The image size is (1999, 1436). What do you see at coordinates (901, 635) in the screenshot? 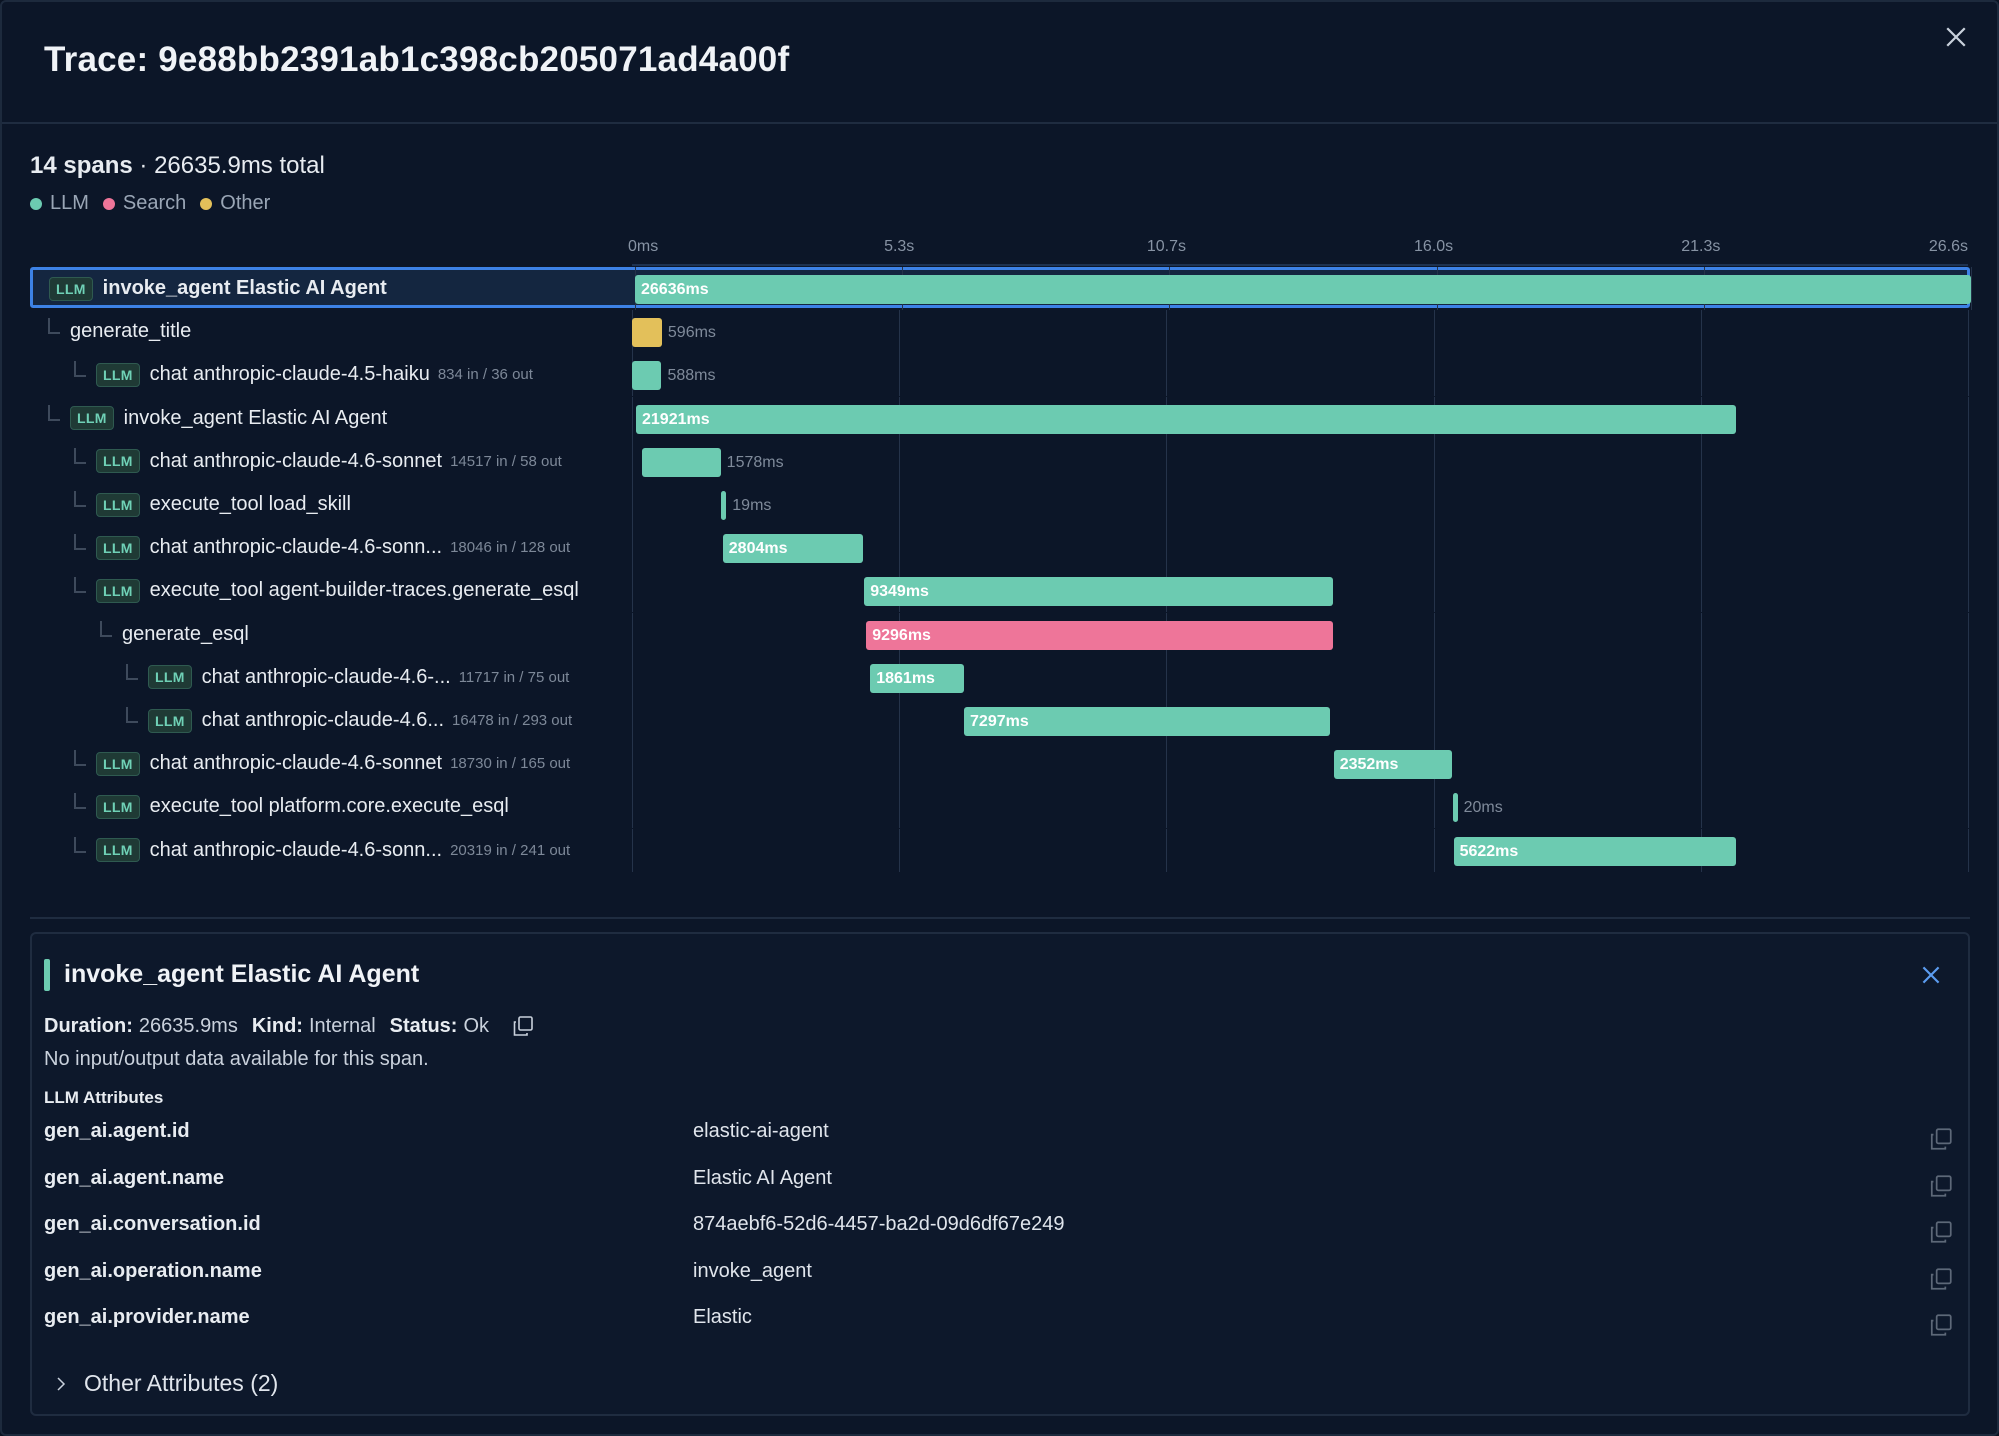
I see `span-duration-label: 9296ms` at bounding box center [901, 635].